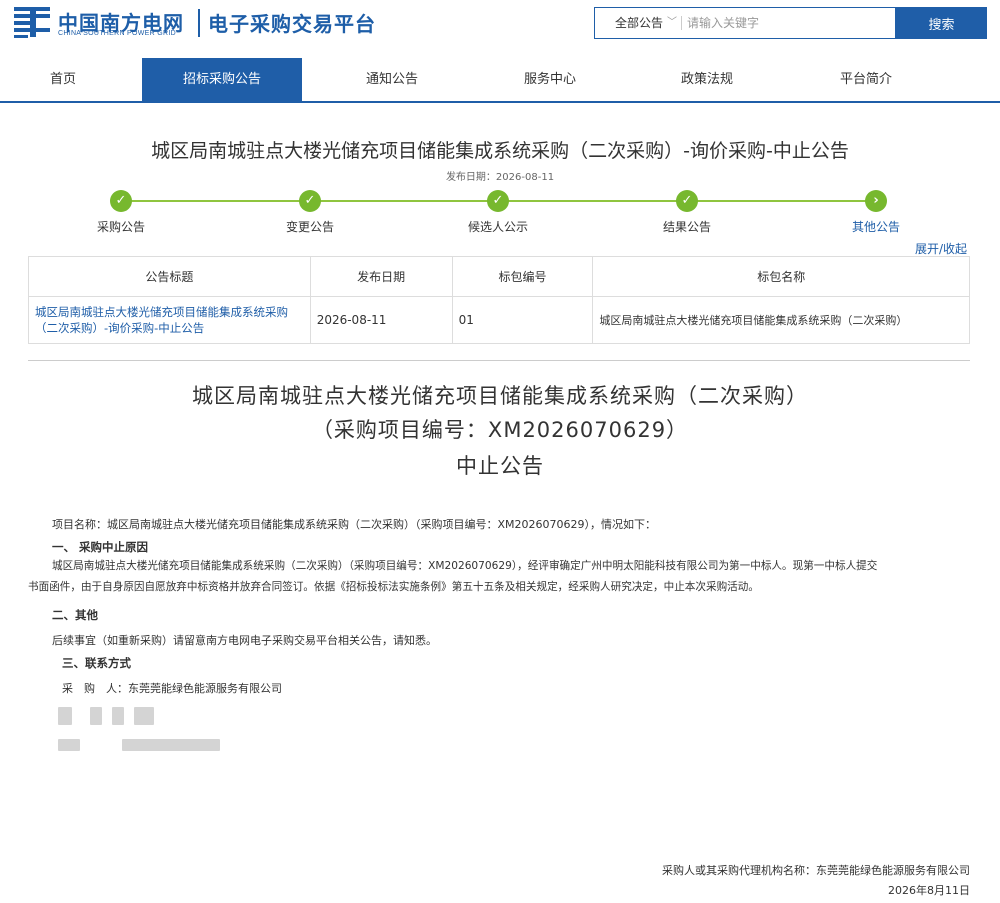  I want to click on nav-item-procurement: 招标采购公告, so click(222, 79).